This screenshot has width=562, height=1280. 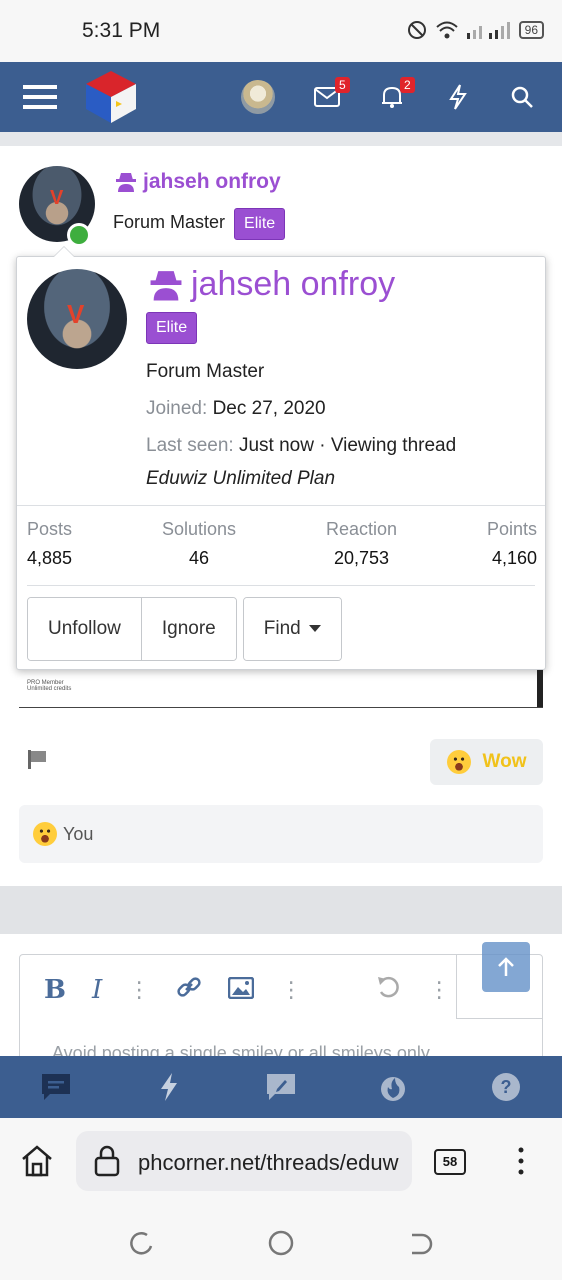 What do you see at coordinates (268, 1162) in the screenshot?
I see `url-text: phcorner.net/threads/eduw` at bounding box center [268, 1162].